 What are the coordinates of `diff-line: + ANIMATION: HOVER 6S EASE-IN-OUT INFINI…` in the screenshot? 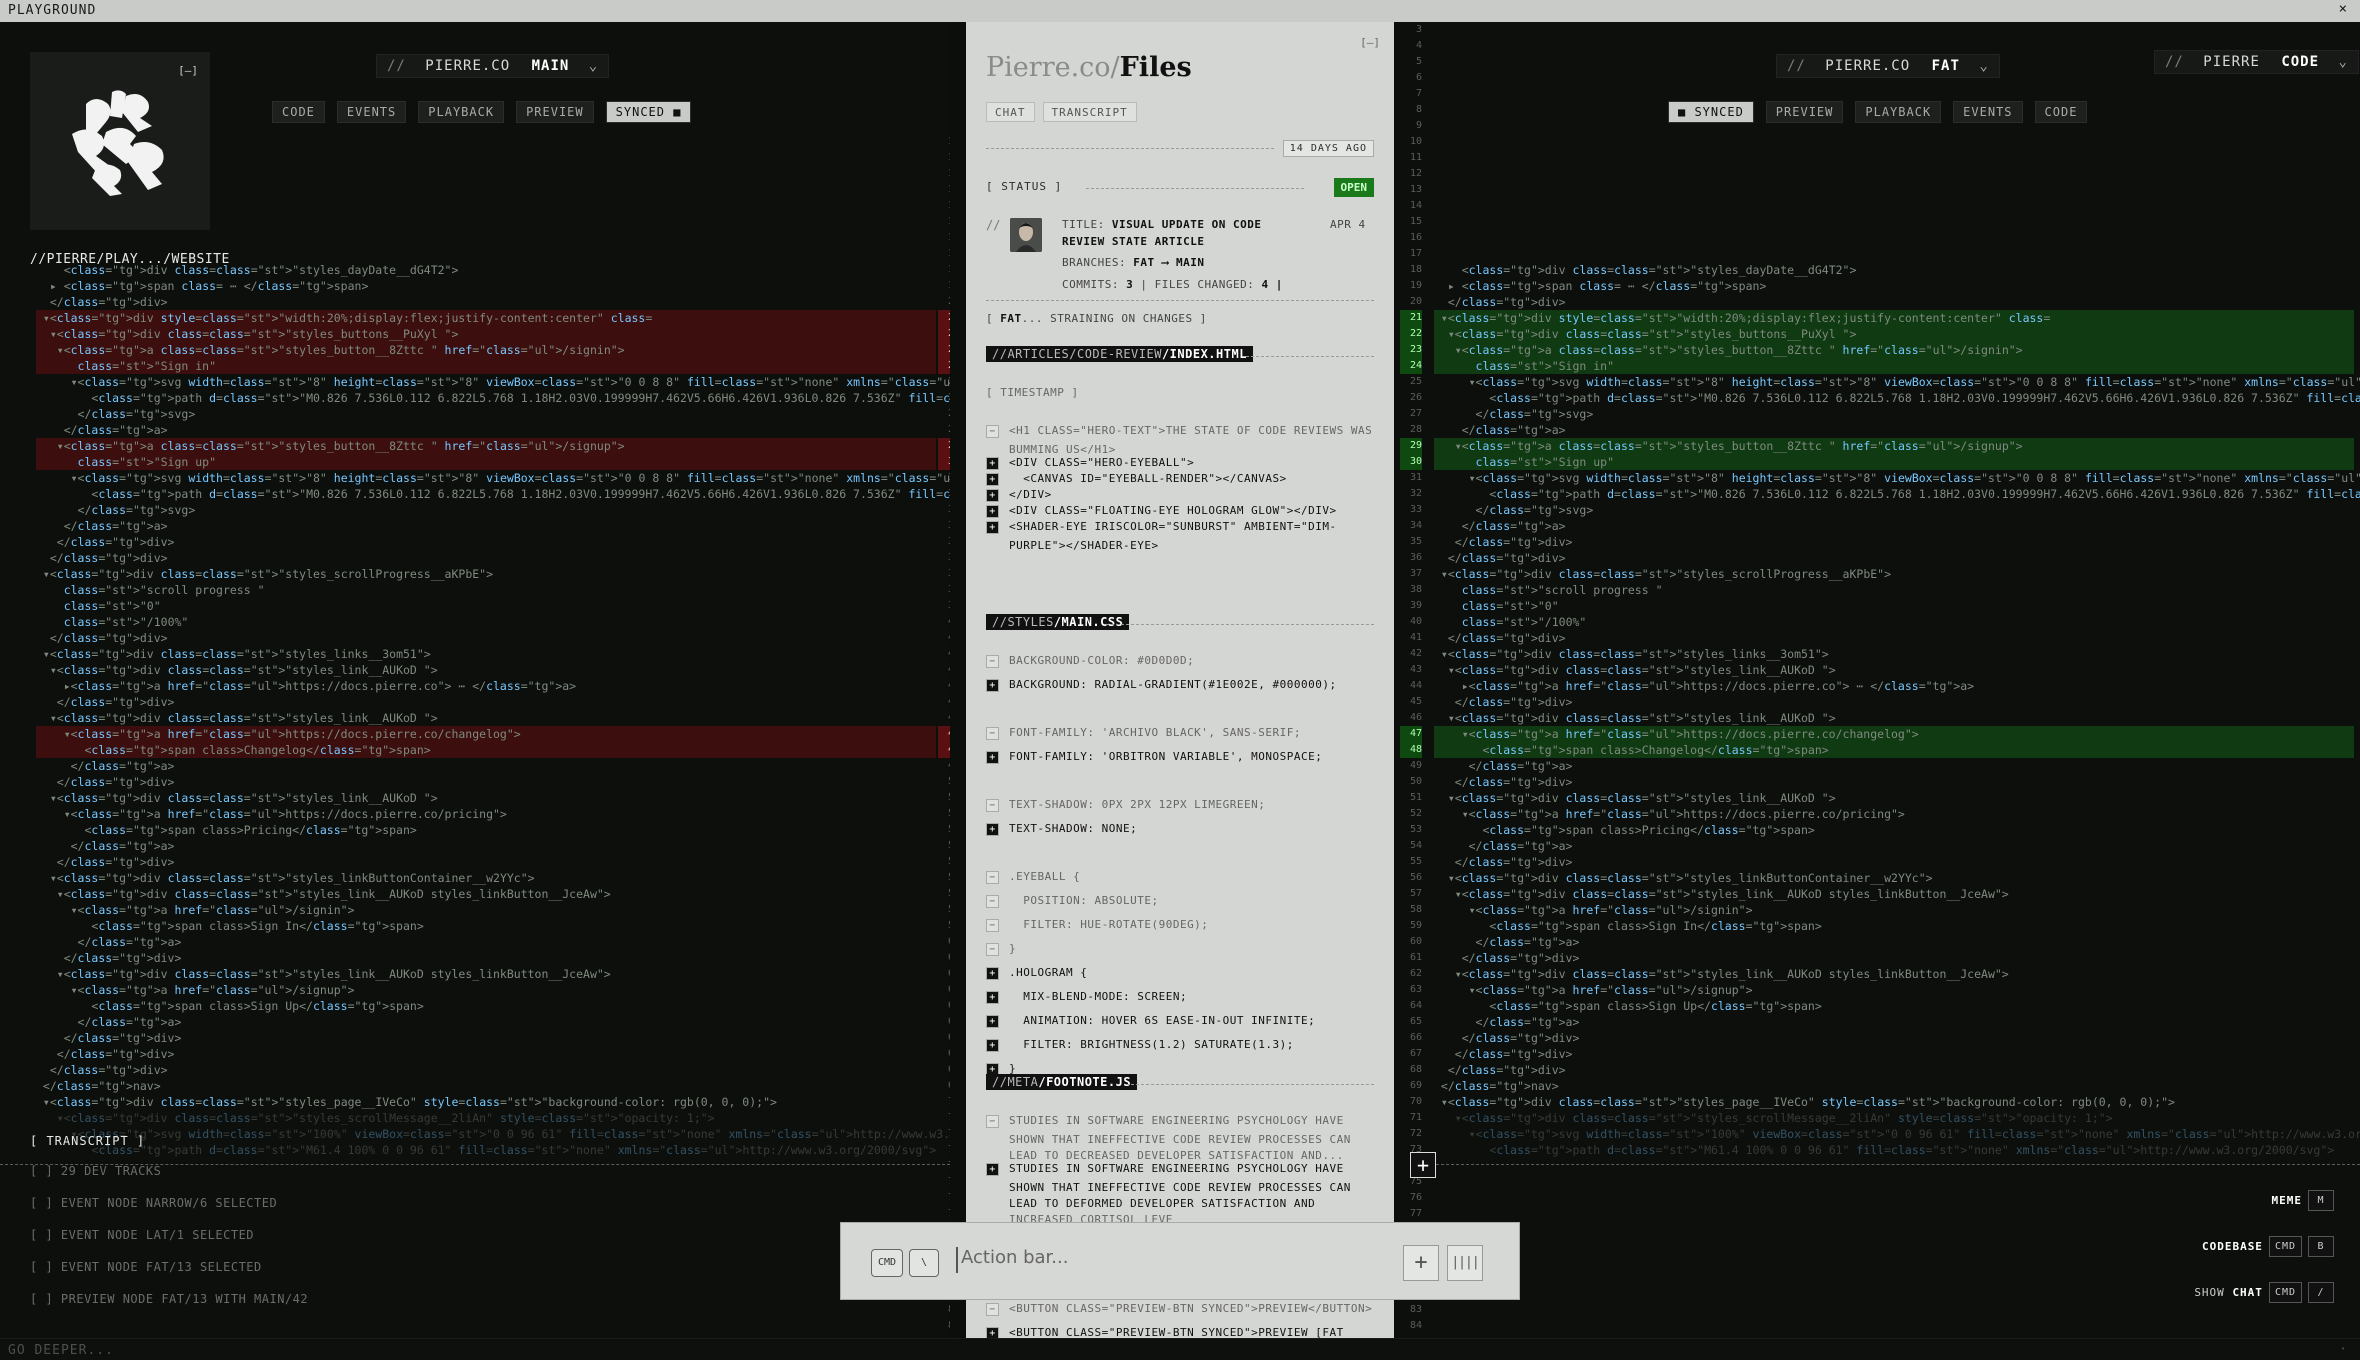 It's located at (1150, 1021).